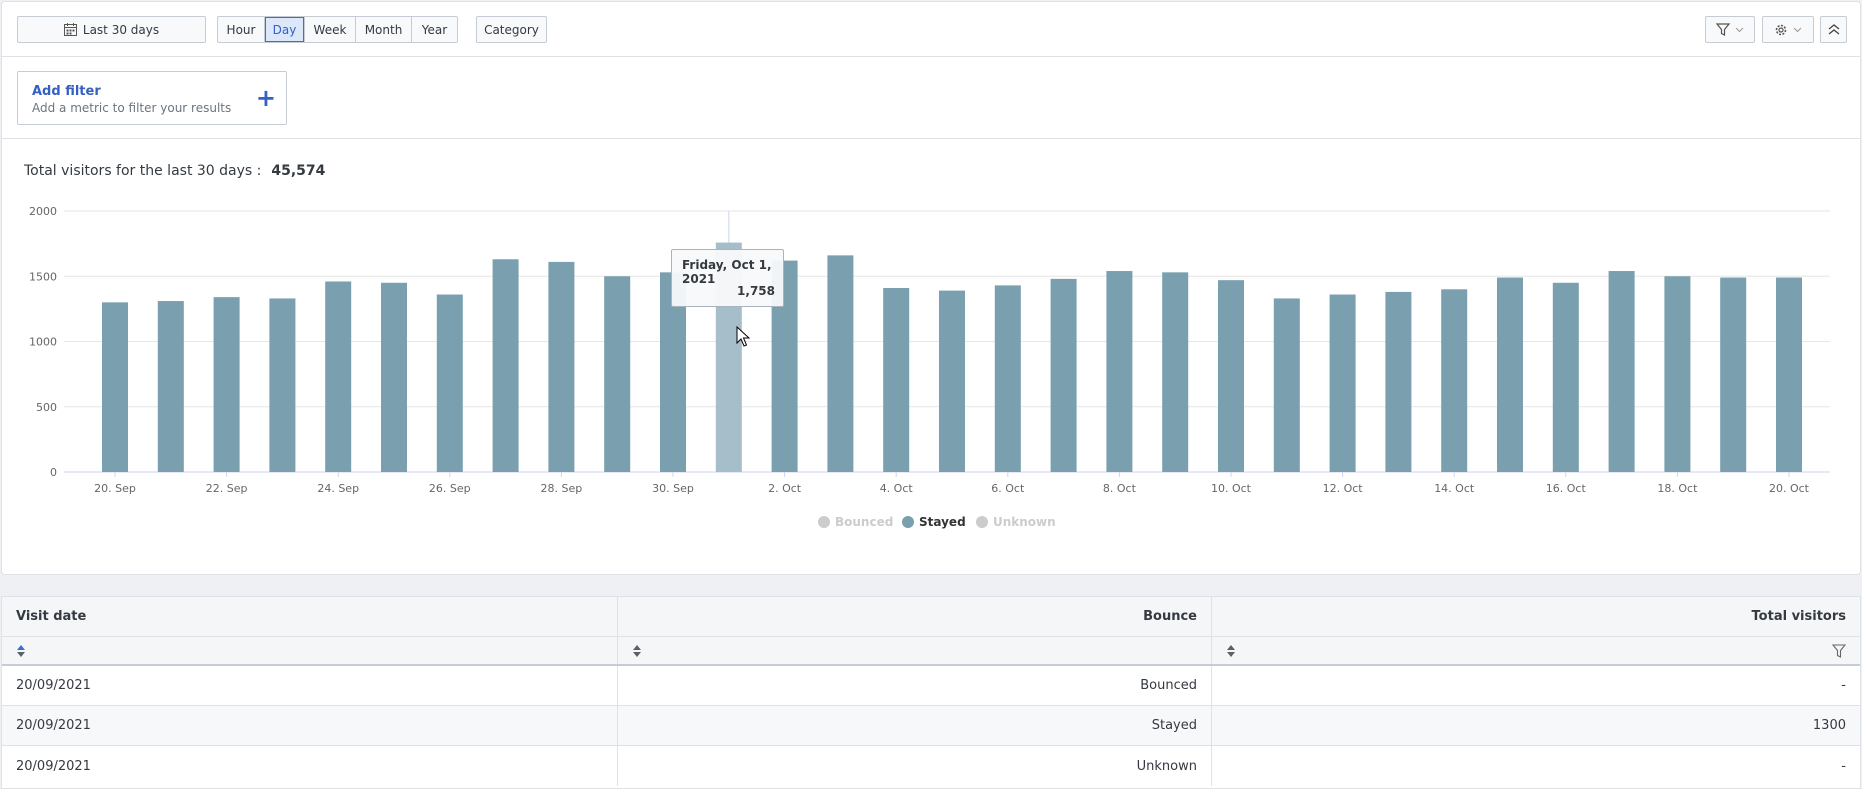 The height and width of the screenshot is (789, 1862). Describe the element at coordinates (43, 276) in the screenshot. I see `y-tick-label: 1500` at that location.